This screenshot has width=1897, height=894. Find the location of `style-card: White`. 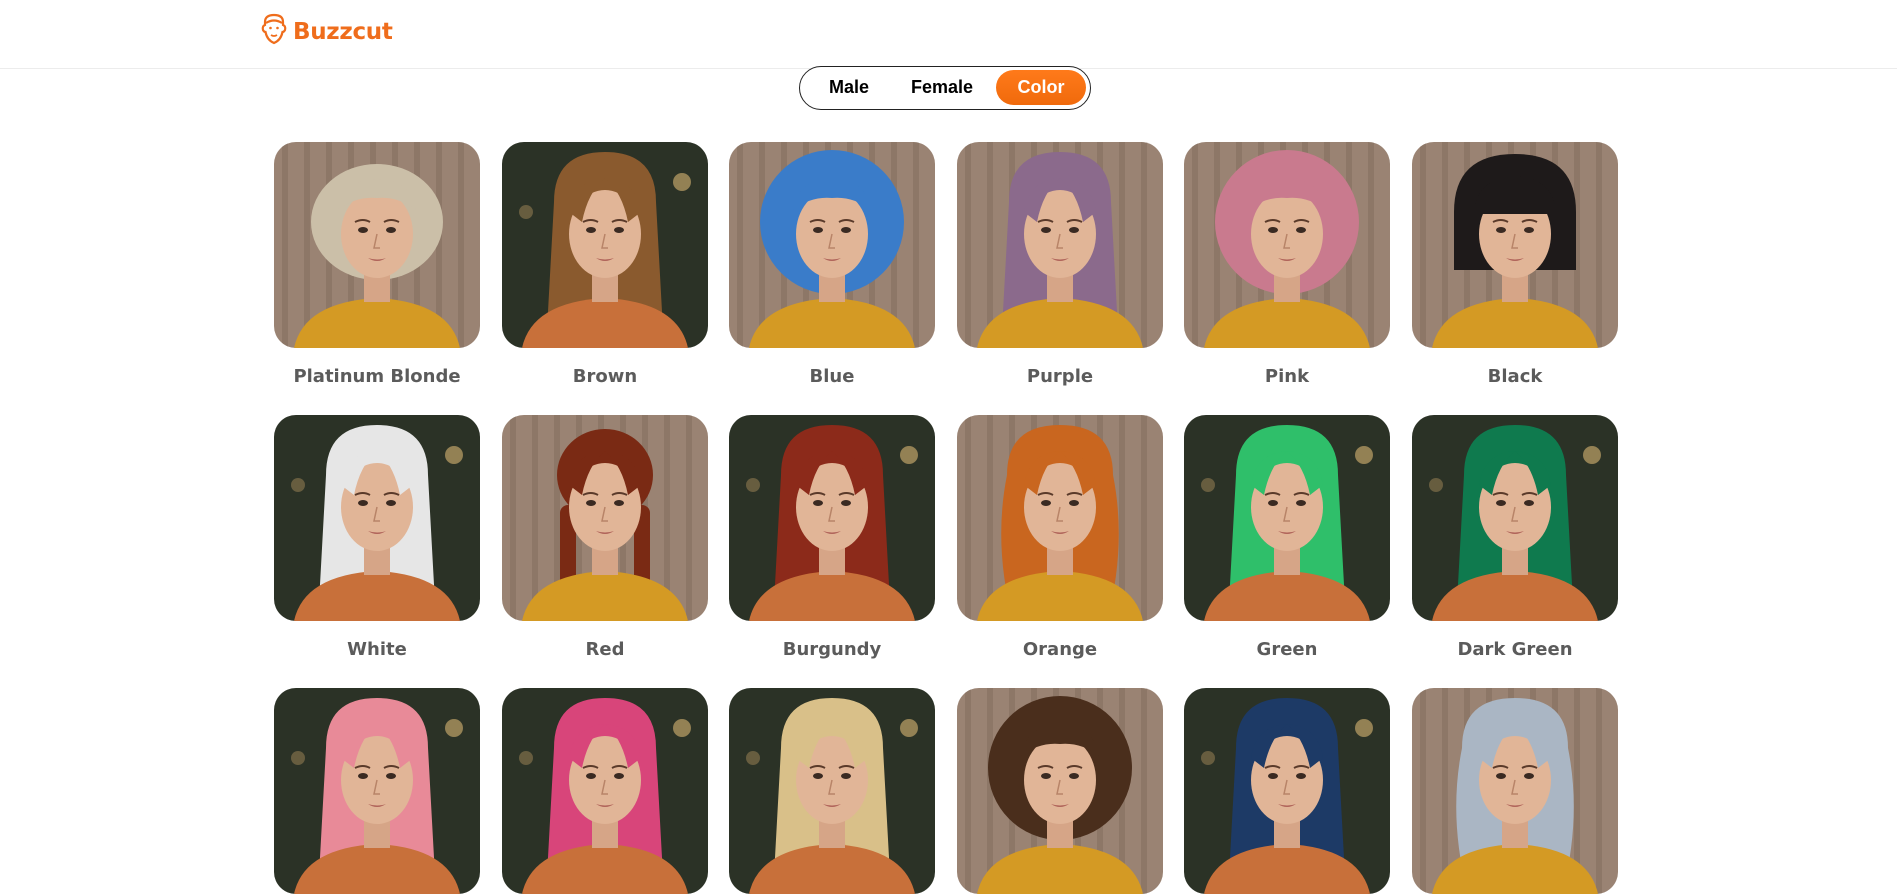

style-card: White is located at coordinates (377, 537).